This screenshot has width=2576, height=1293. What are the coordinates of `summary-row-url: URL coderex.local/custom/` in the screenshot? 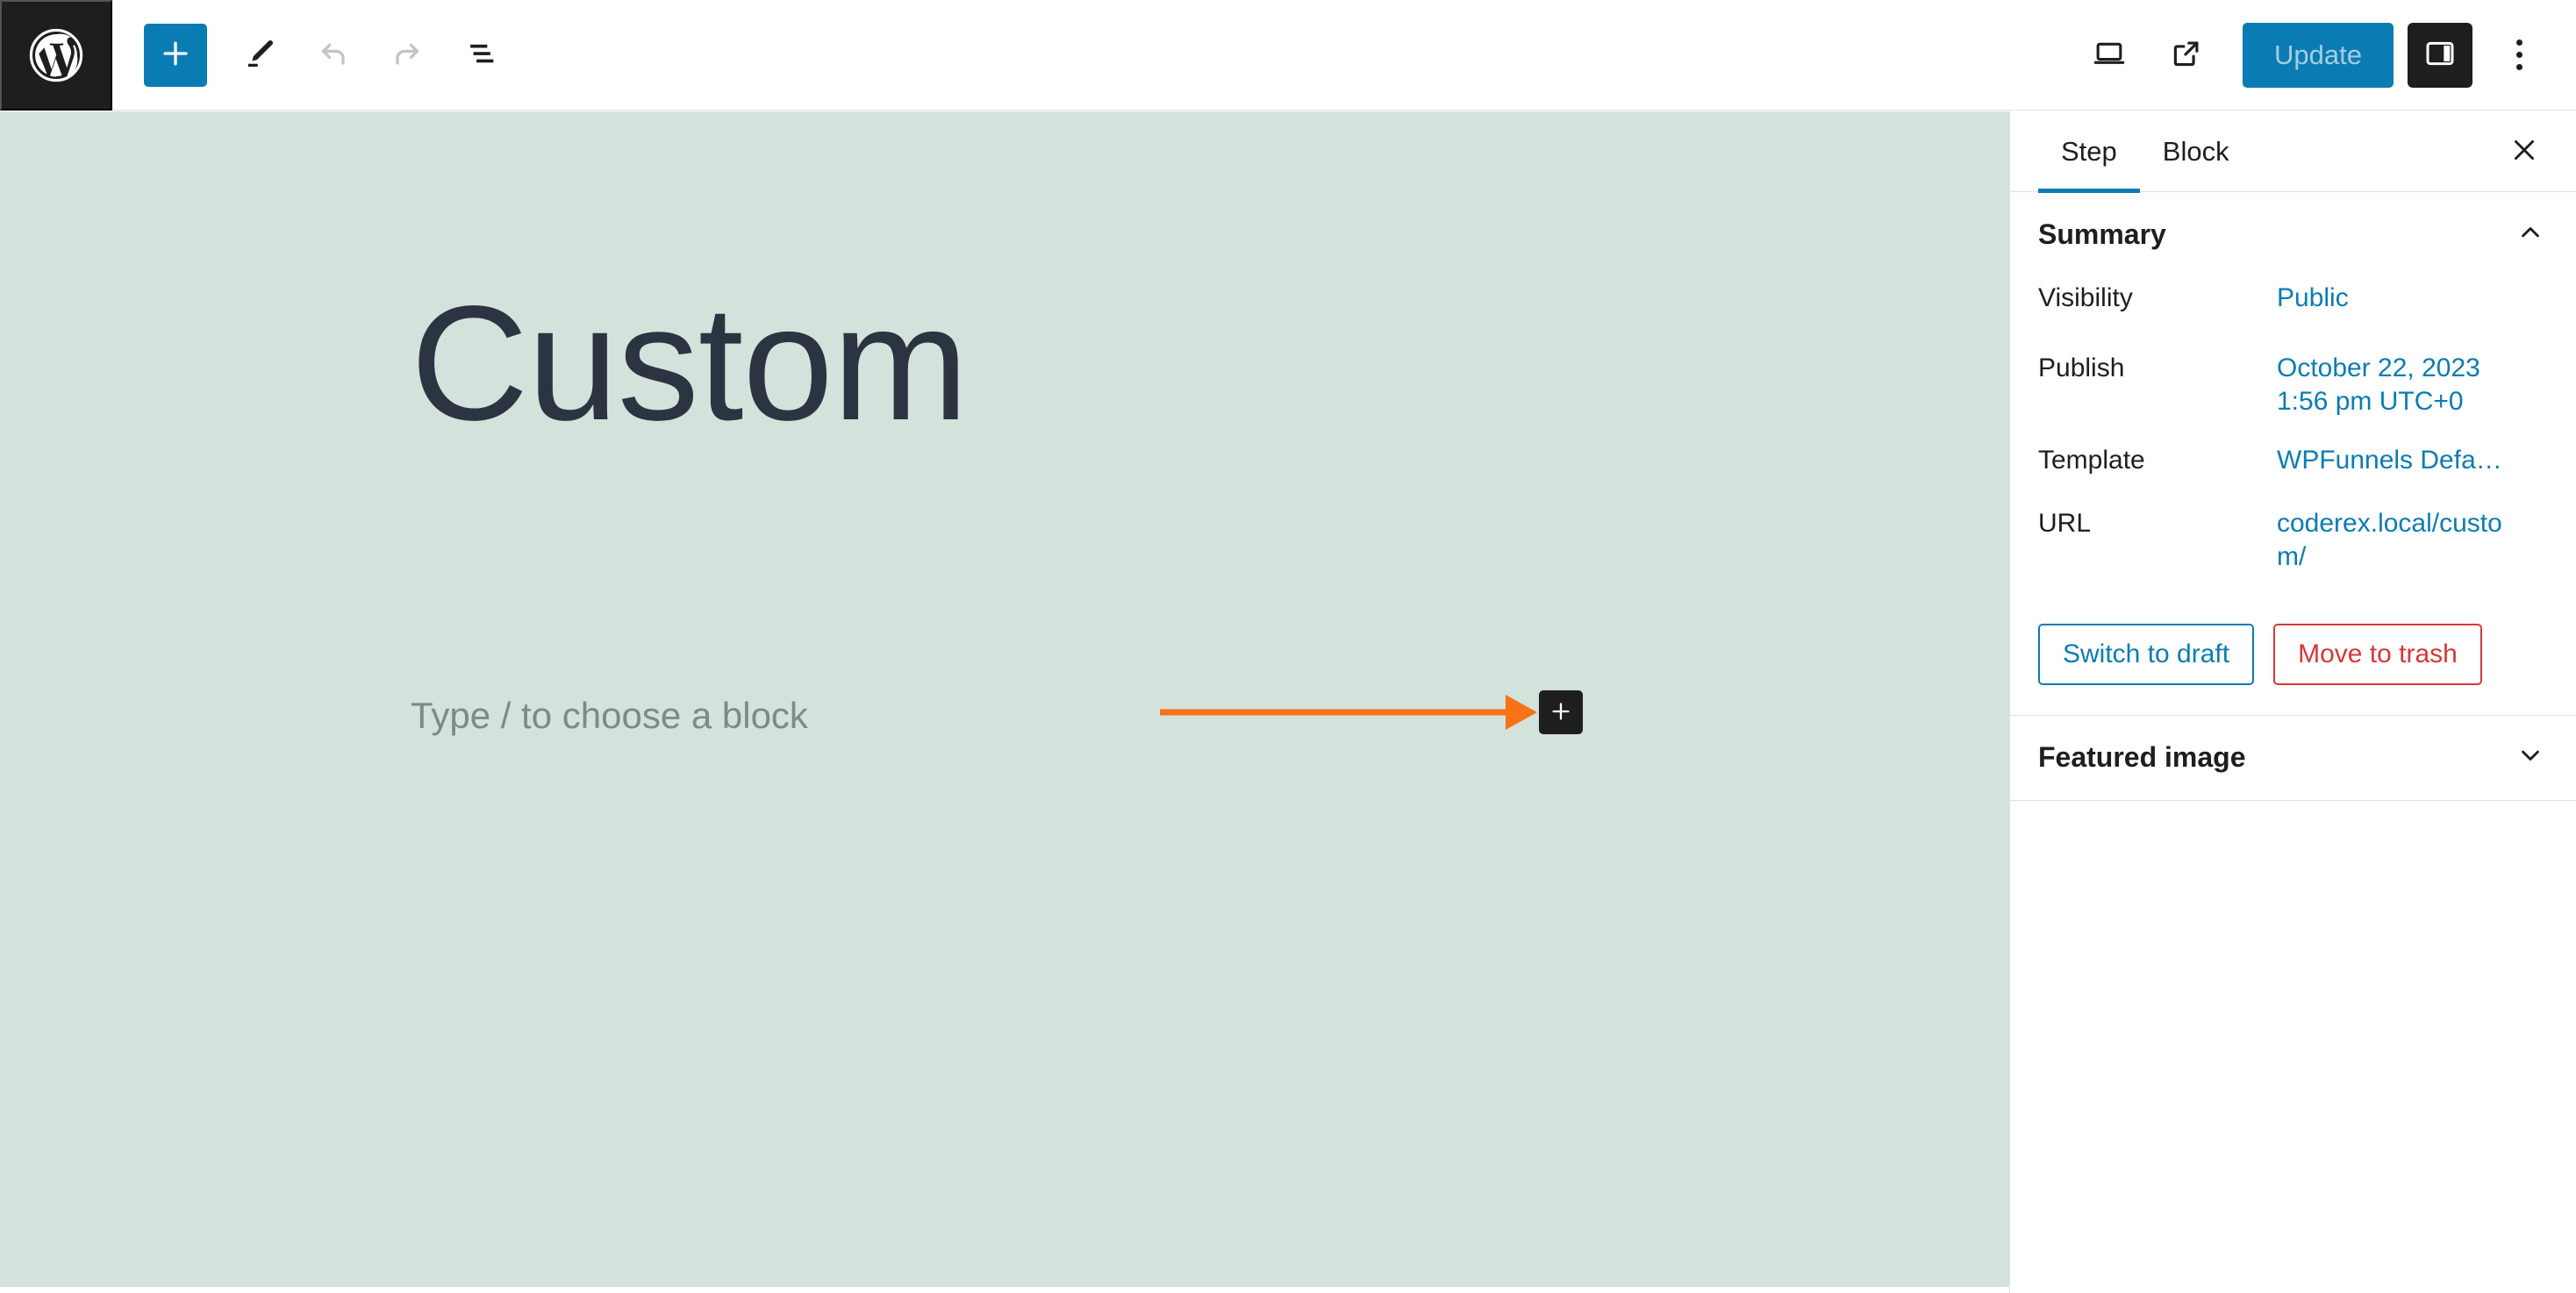 It's located at (2292, 541).